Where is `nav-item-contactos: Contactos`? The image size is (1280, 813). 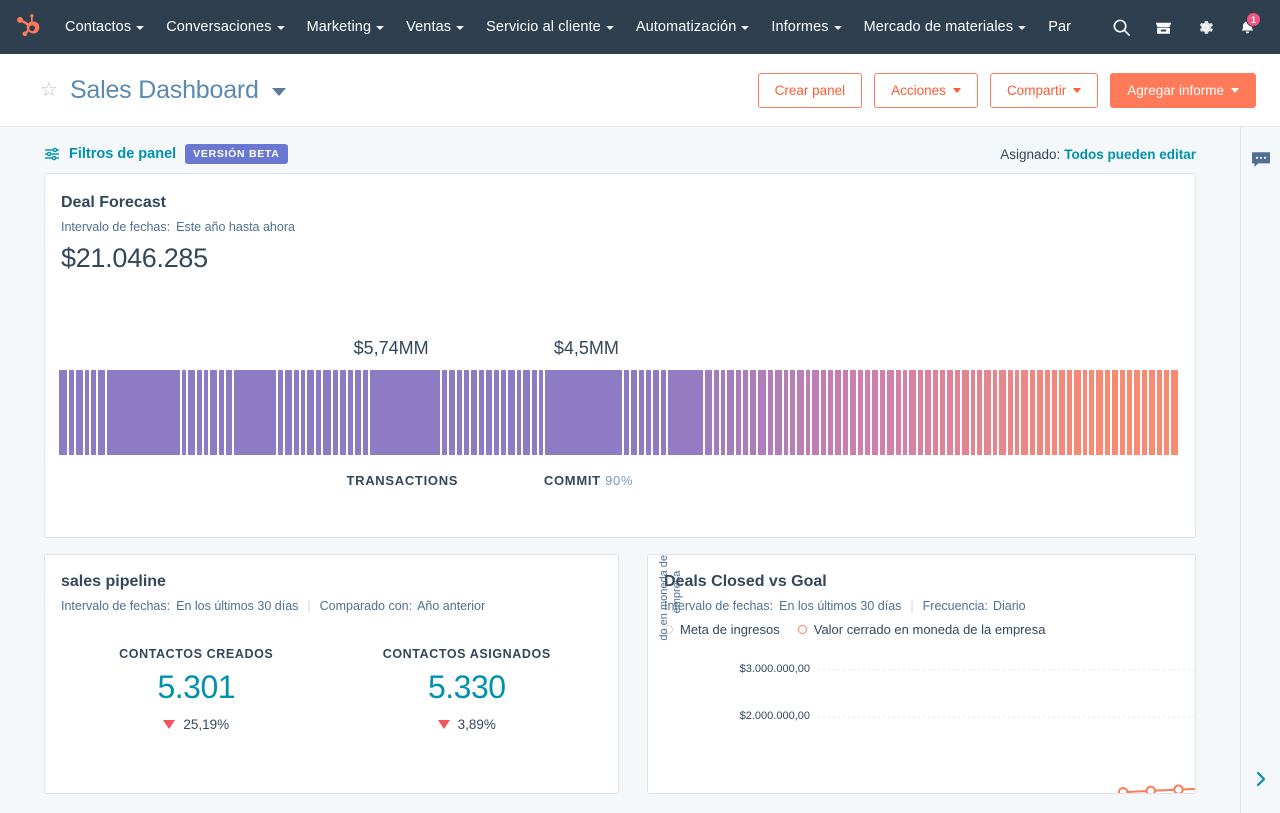
nav-item-contactos: Contactos is located at coordinates (104, 27).